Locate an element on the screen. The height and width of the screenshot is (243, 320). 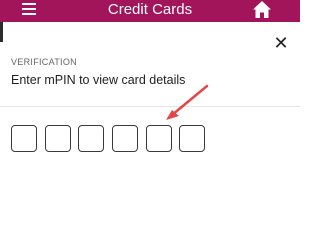
section-label: VERIFICATION is located at coordinates (44, 62).